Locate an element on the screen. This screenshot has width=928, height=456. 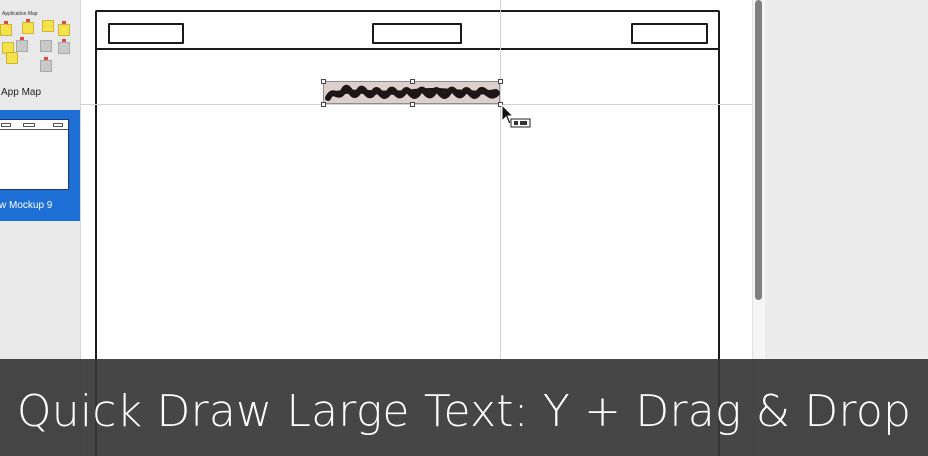
wireframe-header is located at coordinates (407, 31).